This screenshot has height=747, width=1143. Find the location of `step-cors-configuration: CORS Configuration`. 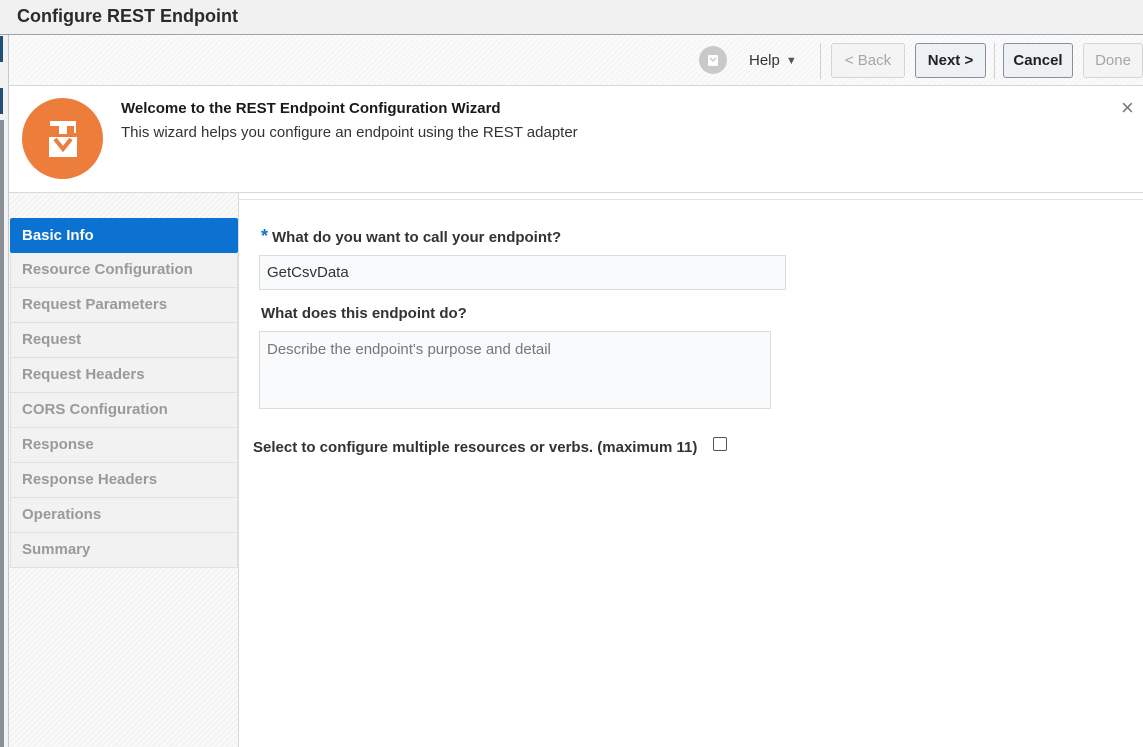

step-cors-configuration: CORS Configuration is located at coordinates (124, 410).